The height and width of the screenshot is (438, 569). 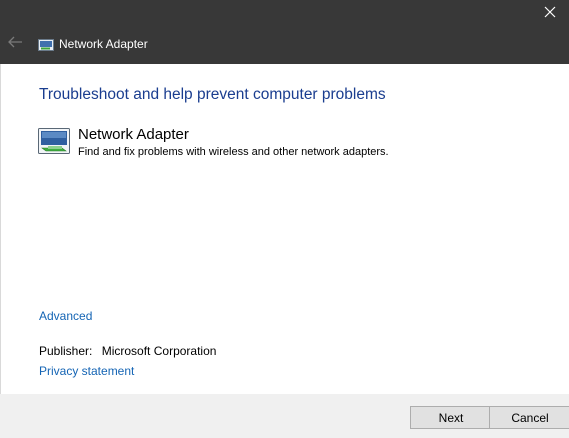 What do you see at coordinates (529, 417) in the screenshot?
I see `cancel-button: Cancel` at bounding box center [529, 417].